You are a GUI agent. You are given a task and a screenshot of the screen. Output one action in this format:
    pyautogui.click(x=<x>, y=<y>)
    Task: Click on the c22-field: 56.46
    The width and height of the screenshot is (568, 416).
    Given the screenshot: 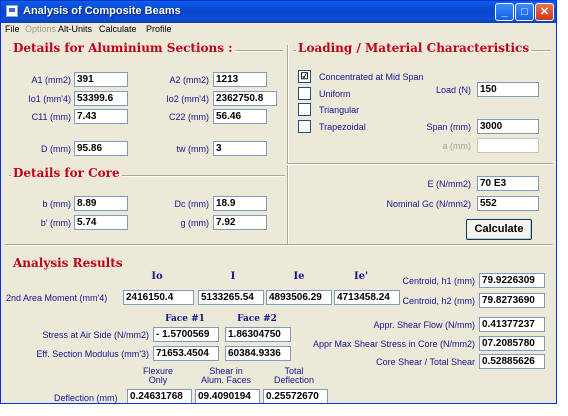 What is the action you would take?
    pyautogui.click(x=240, y=116)
    